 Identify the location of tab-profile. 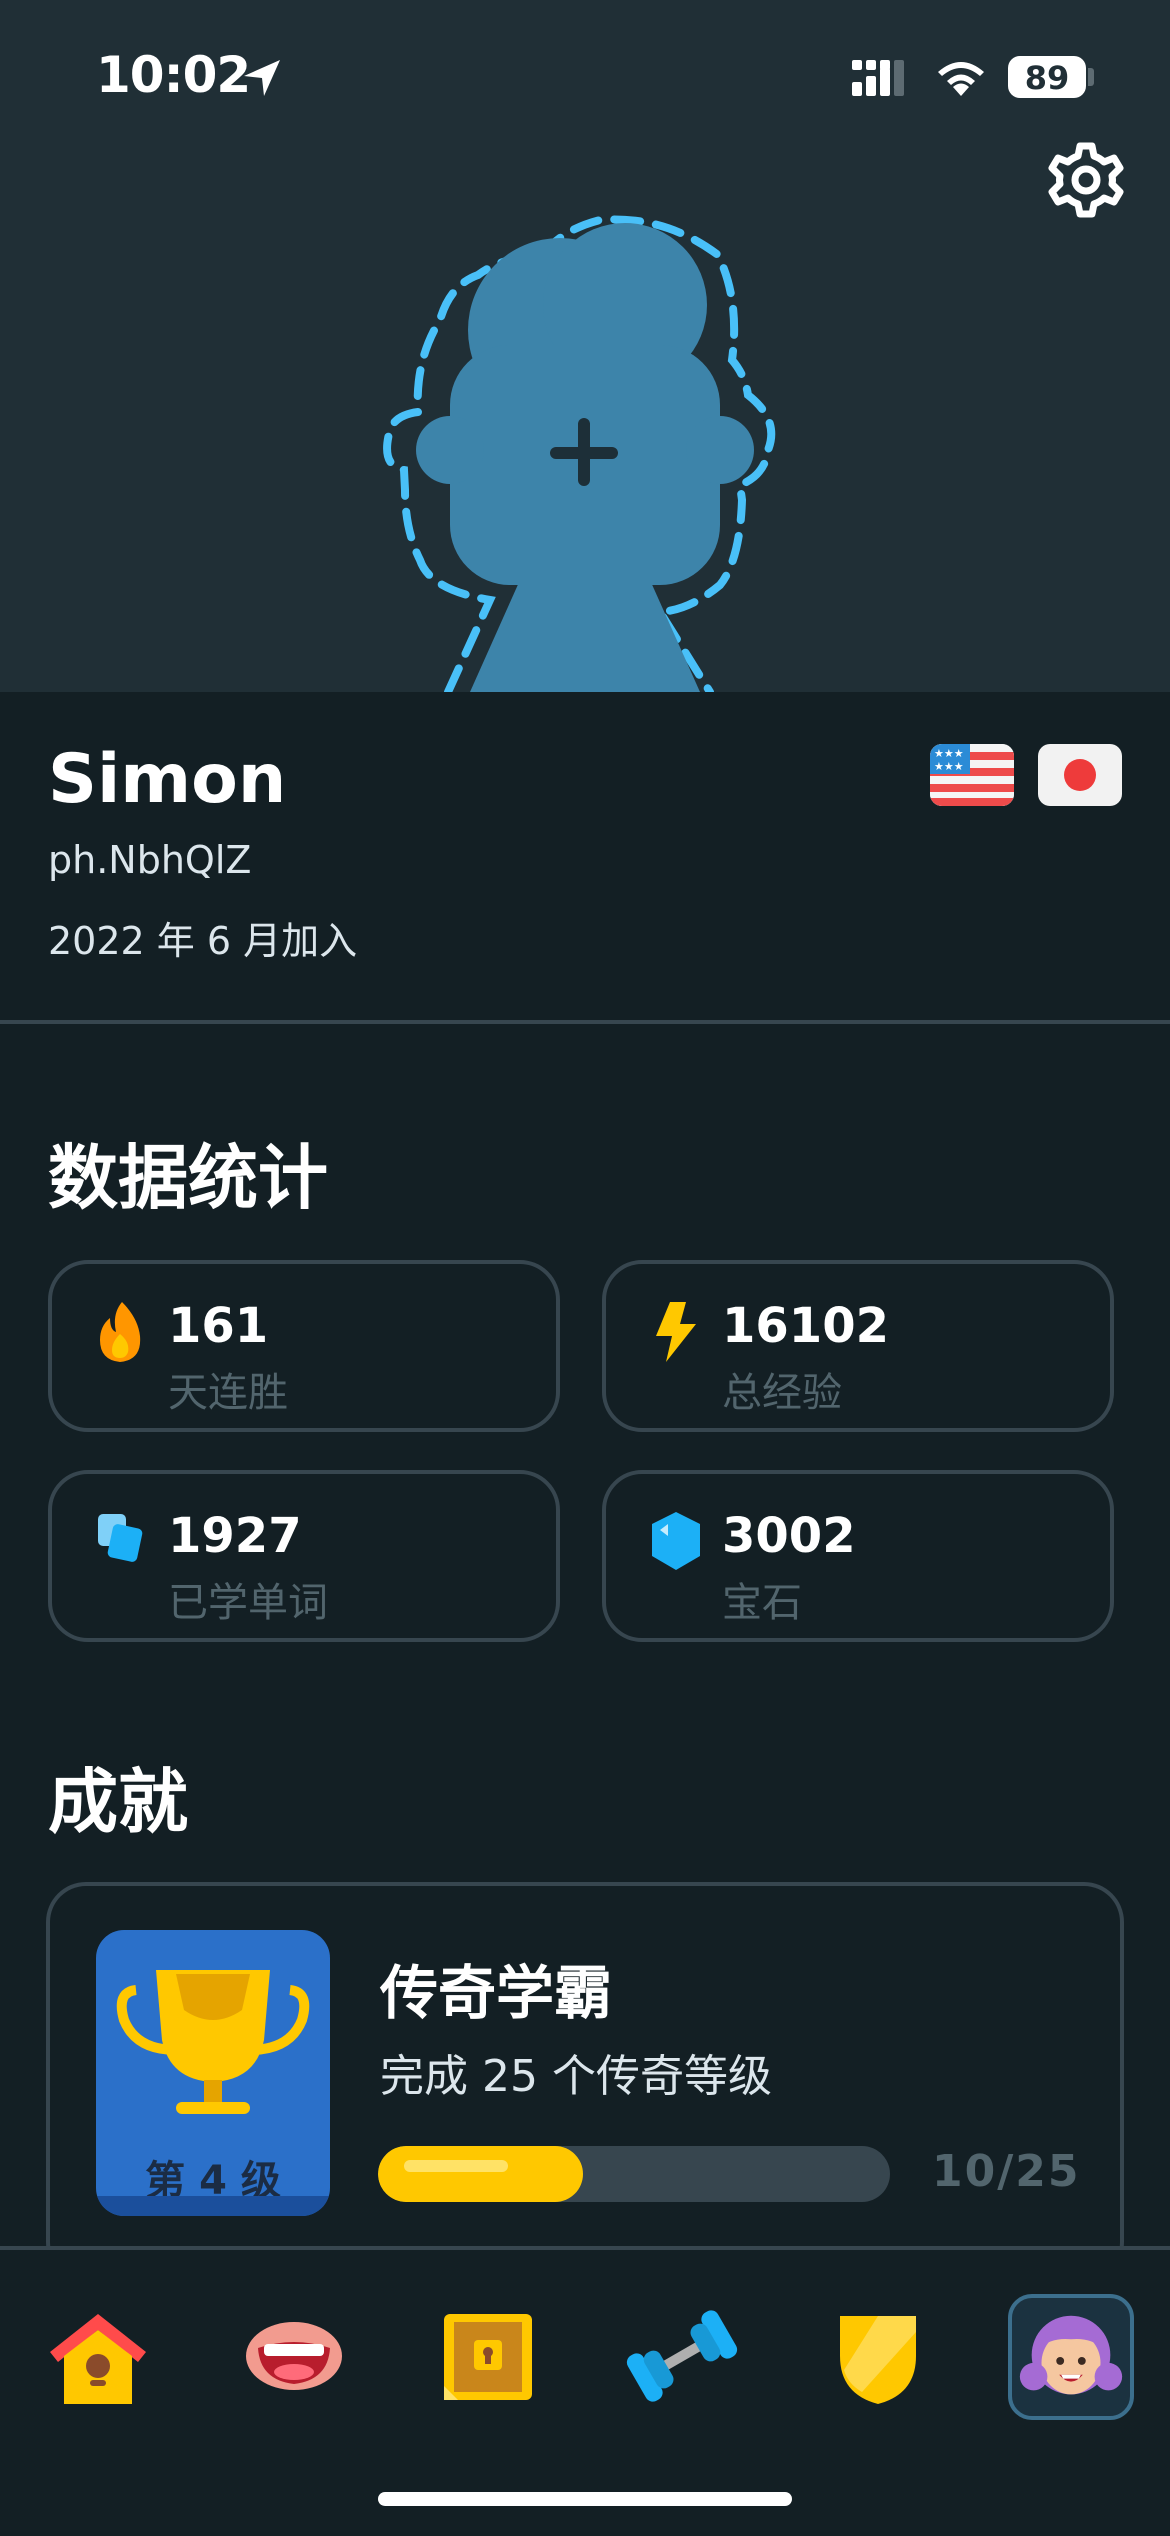
(1071, 2357).